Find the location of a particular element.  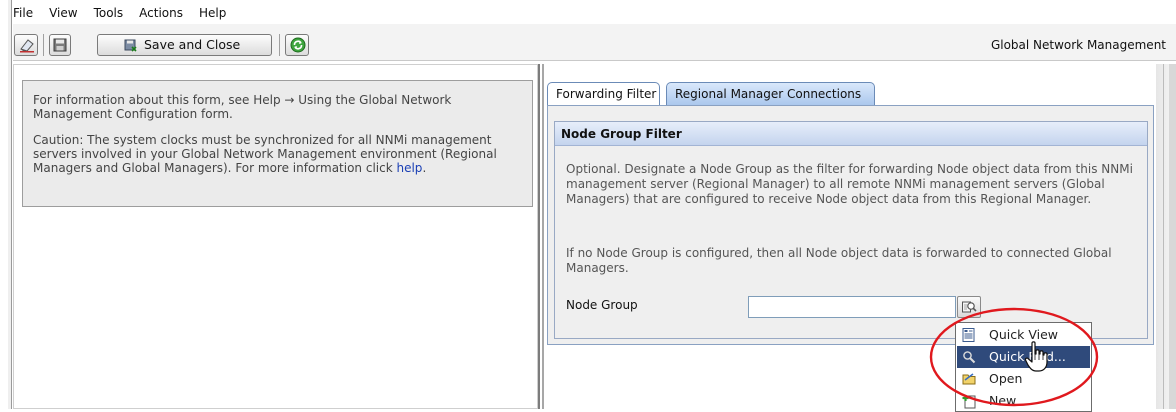

menu-help: Help is located at coordinates (212, 13).